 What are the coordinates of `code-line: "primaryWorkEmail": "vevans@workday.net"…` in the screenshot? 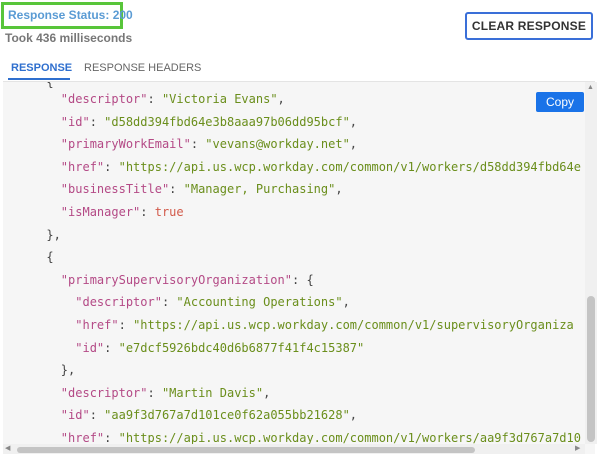 It's located at (180, 144).